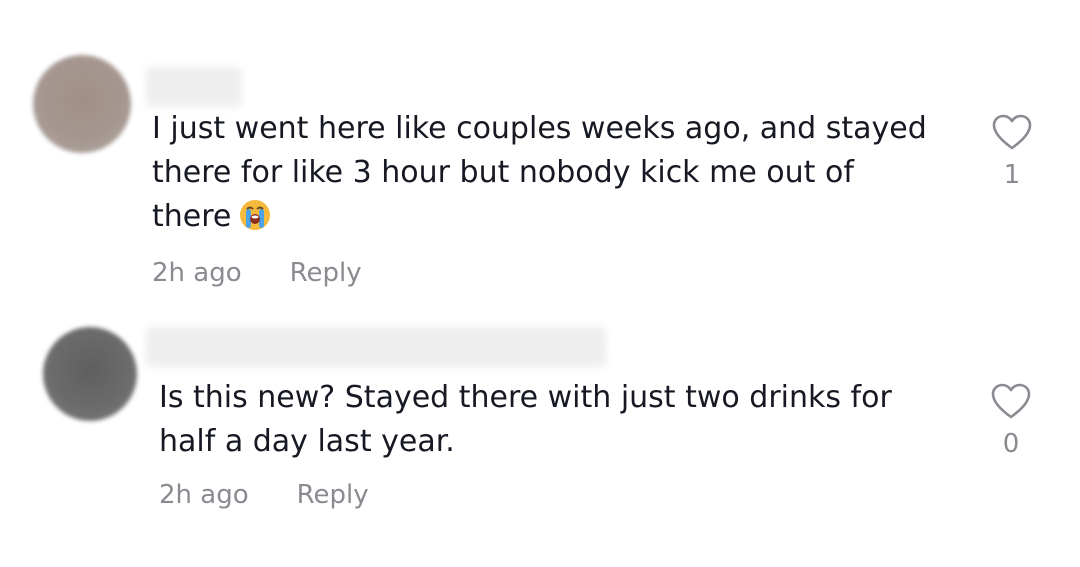  Describe the element at coordinates (1012, 175) in the screenshot. I see `like-count: 1` at that location.